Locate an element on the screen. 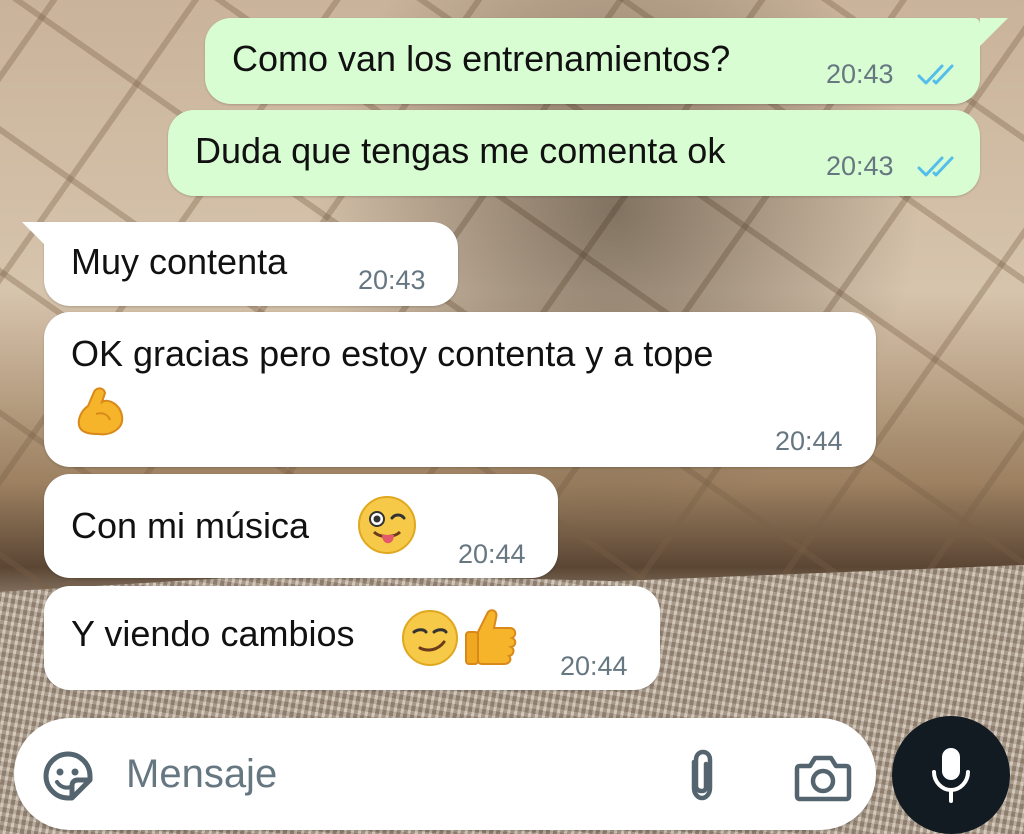  message-text: Con mi música is located at coordinates (190, 525).